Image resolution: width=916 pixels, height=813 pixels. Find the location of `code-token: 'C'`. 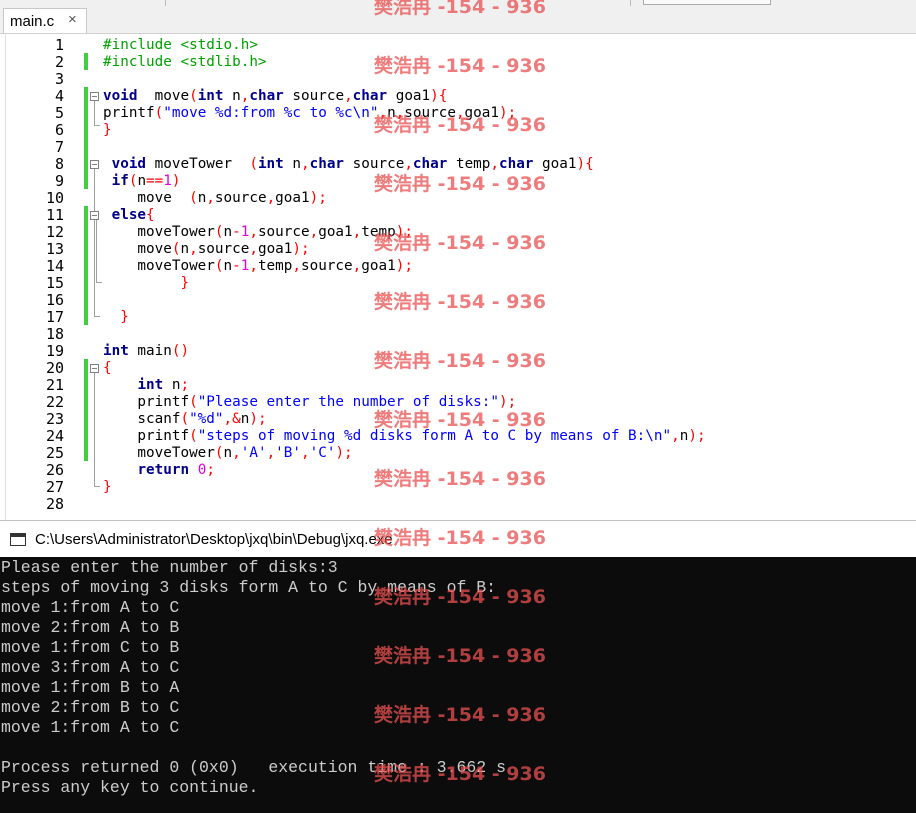

code-token: 'C' is located at coordinates (322, 453).